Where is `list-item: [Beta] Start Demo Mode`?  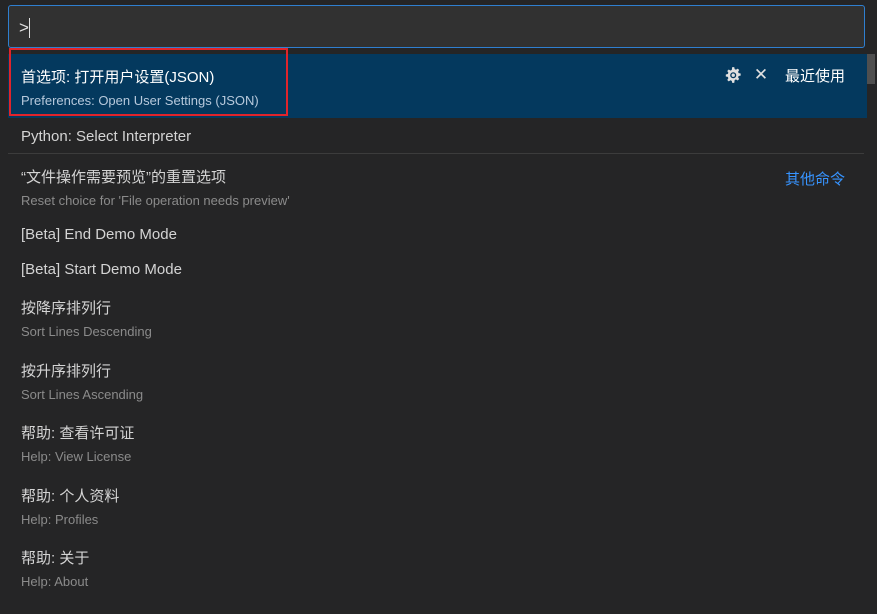
list-item: [Beta] Start Demo Mode is located at coordinates (437, 270).